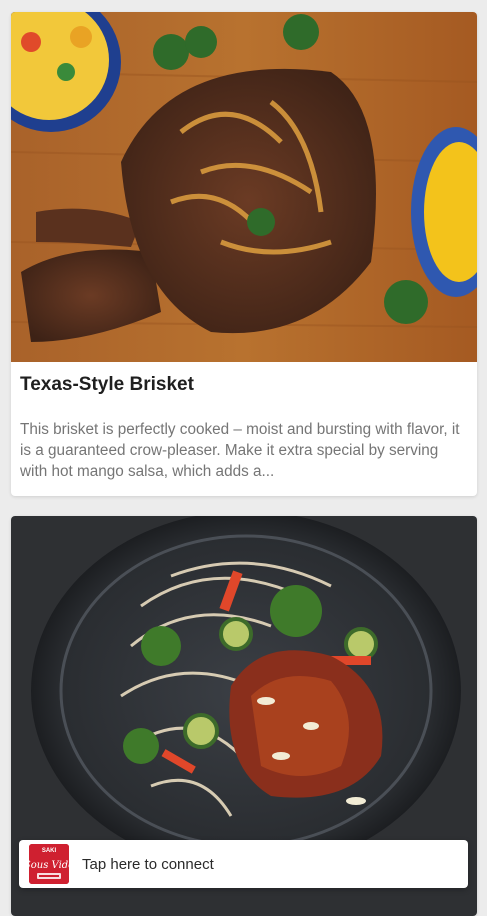 The image size is (487, 916). I want to click on connect-bar: SAKI Sous Vide Tap here to connect, so click(243, 864).